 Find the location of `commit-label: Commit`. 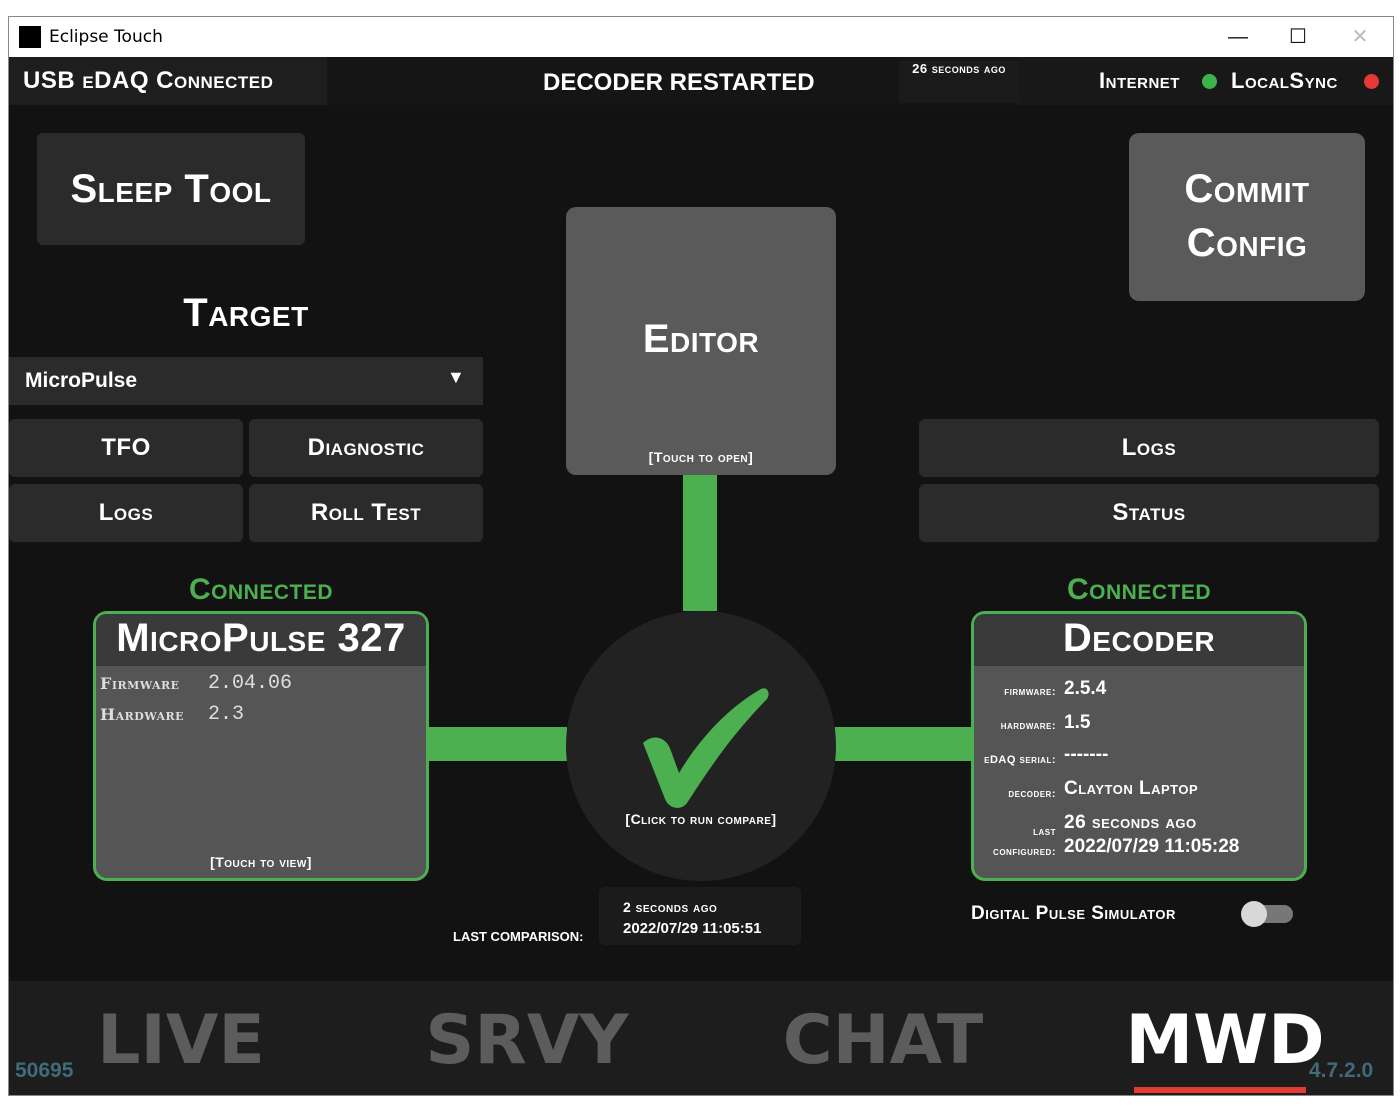

commit-label: Commit is located at coordinates (1247, 189).